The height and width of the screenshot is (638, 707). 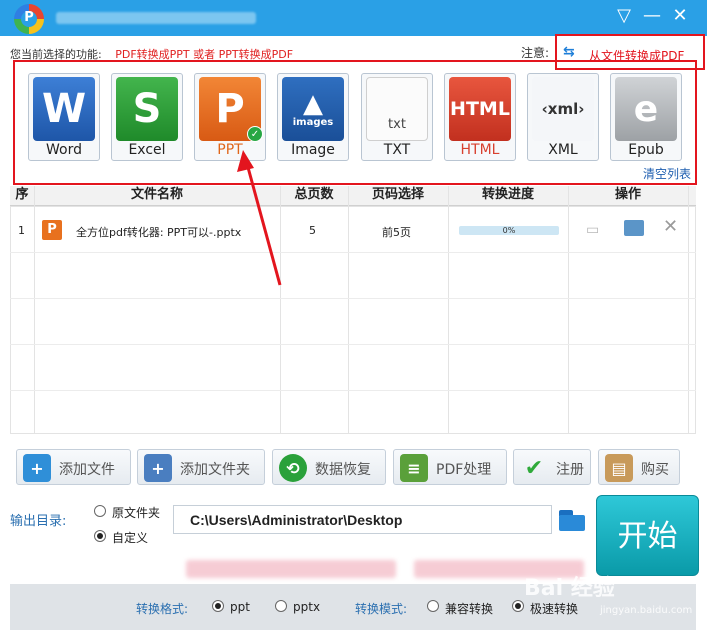 I want to click on notice-label: 注意:, so click(x=535, y=53).